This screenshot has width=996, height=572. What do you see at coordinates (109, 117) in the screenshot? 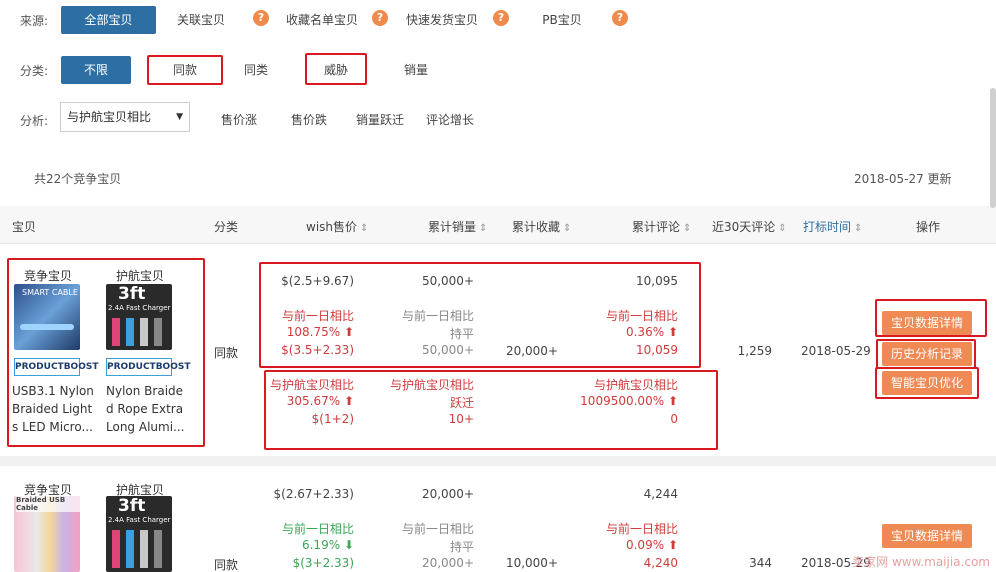
I see `analysis-select-value: 与护航宝贝相比` at bounding box center [109, 117].